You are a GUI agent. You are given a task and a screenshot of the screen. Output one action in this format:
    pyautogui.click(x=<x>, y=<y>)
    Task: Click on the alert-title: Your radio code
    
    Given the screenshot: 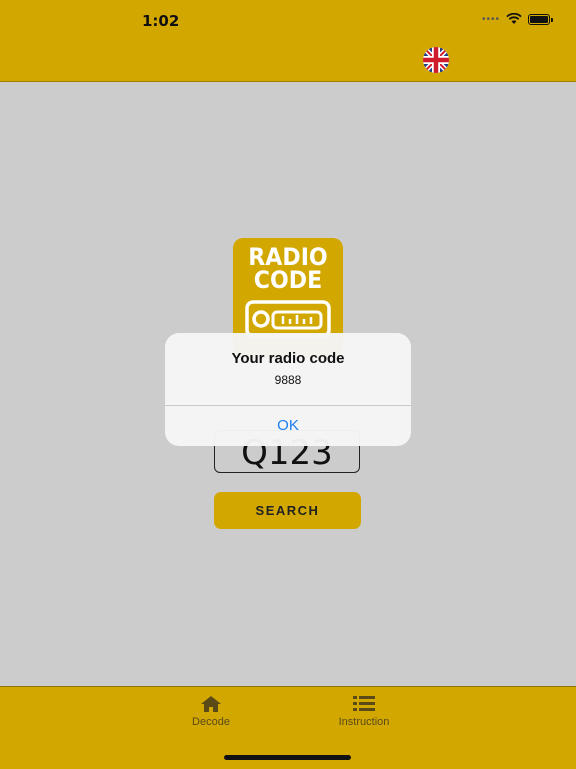 What is the action you would take?
    pyautogui.click(x=288, y=358)
    